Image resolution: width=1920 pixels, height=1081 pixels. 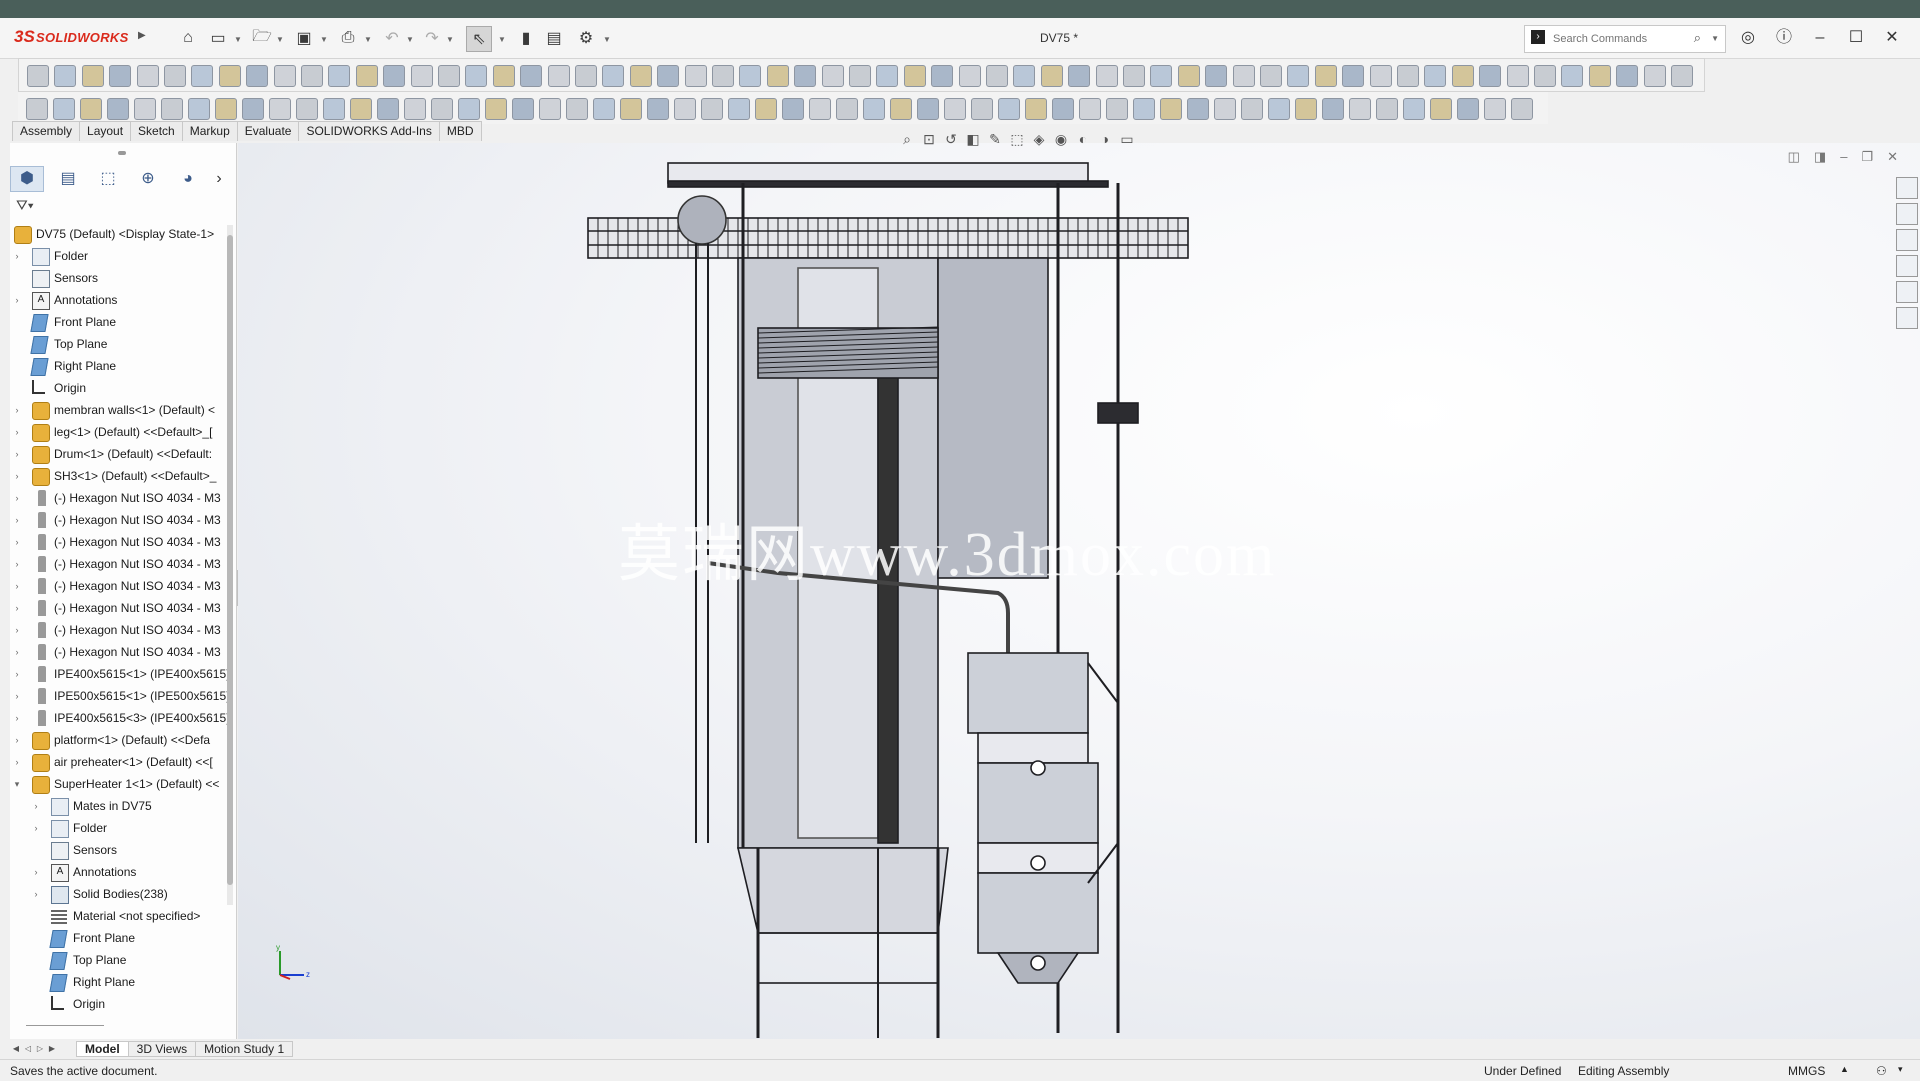 I want to click on save-dropdown-icon: ▼, so click(x=324, y=39).